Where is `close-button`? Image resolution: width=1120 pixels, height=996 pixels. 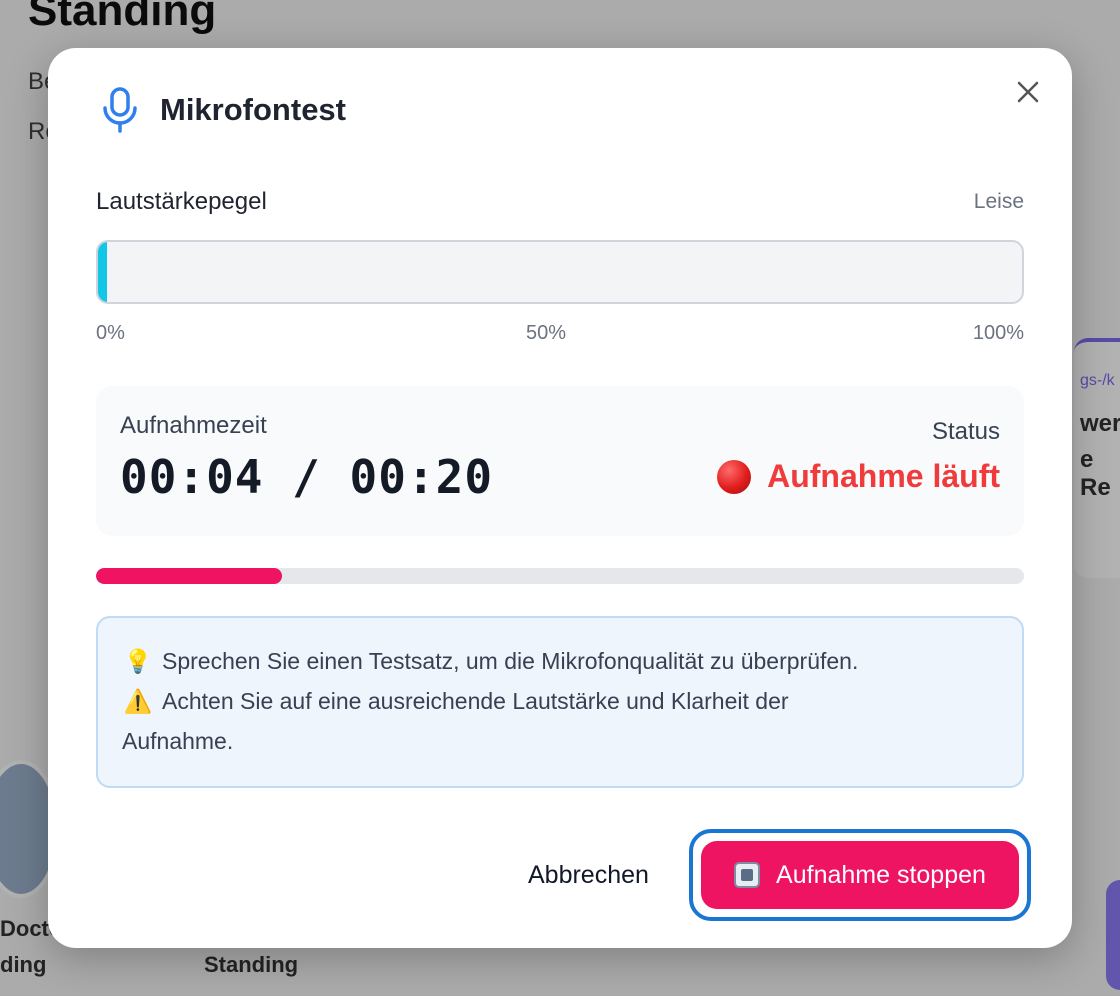 close-button is located at coordinates (1028, 92).